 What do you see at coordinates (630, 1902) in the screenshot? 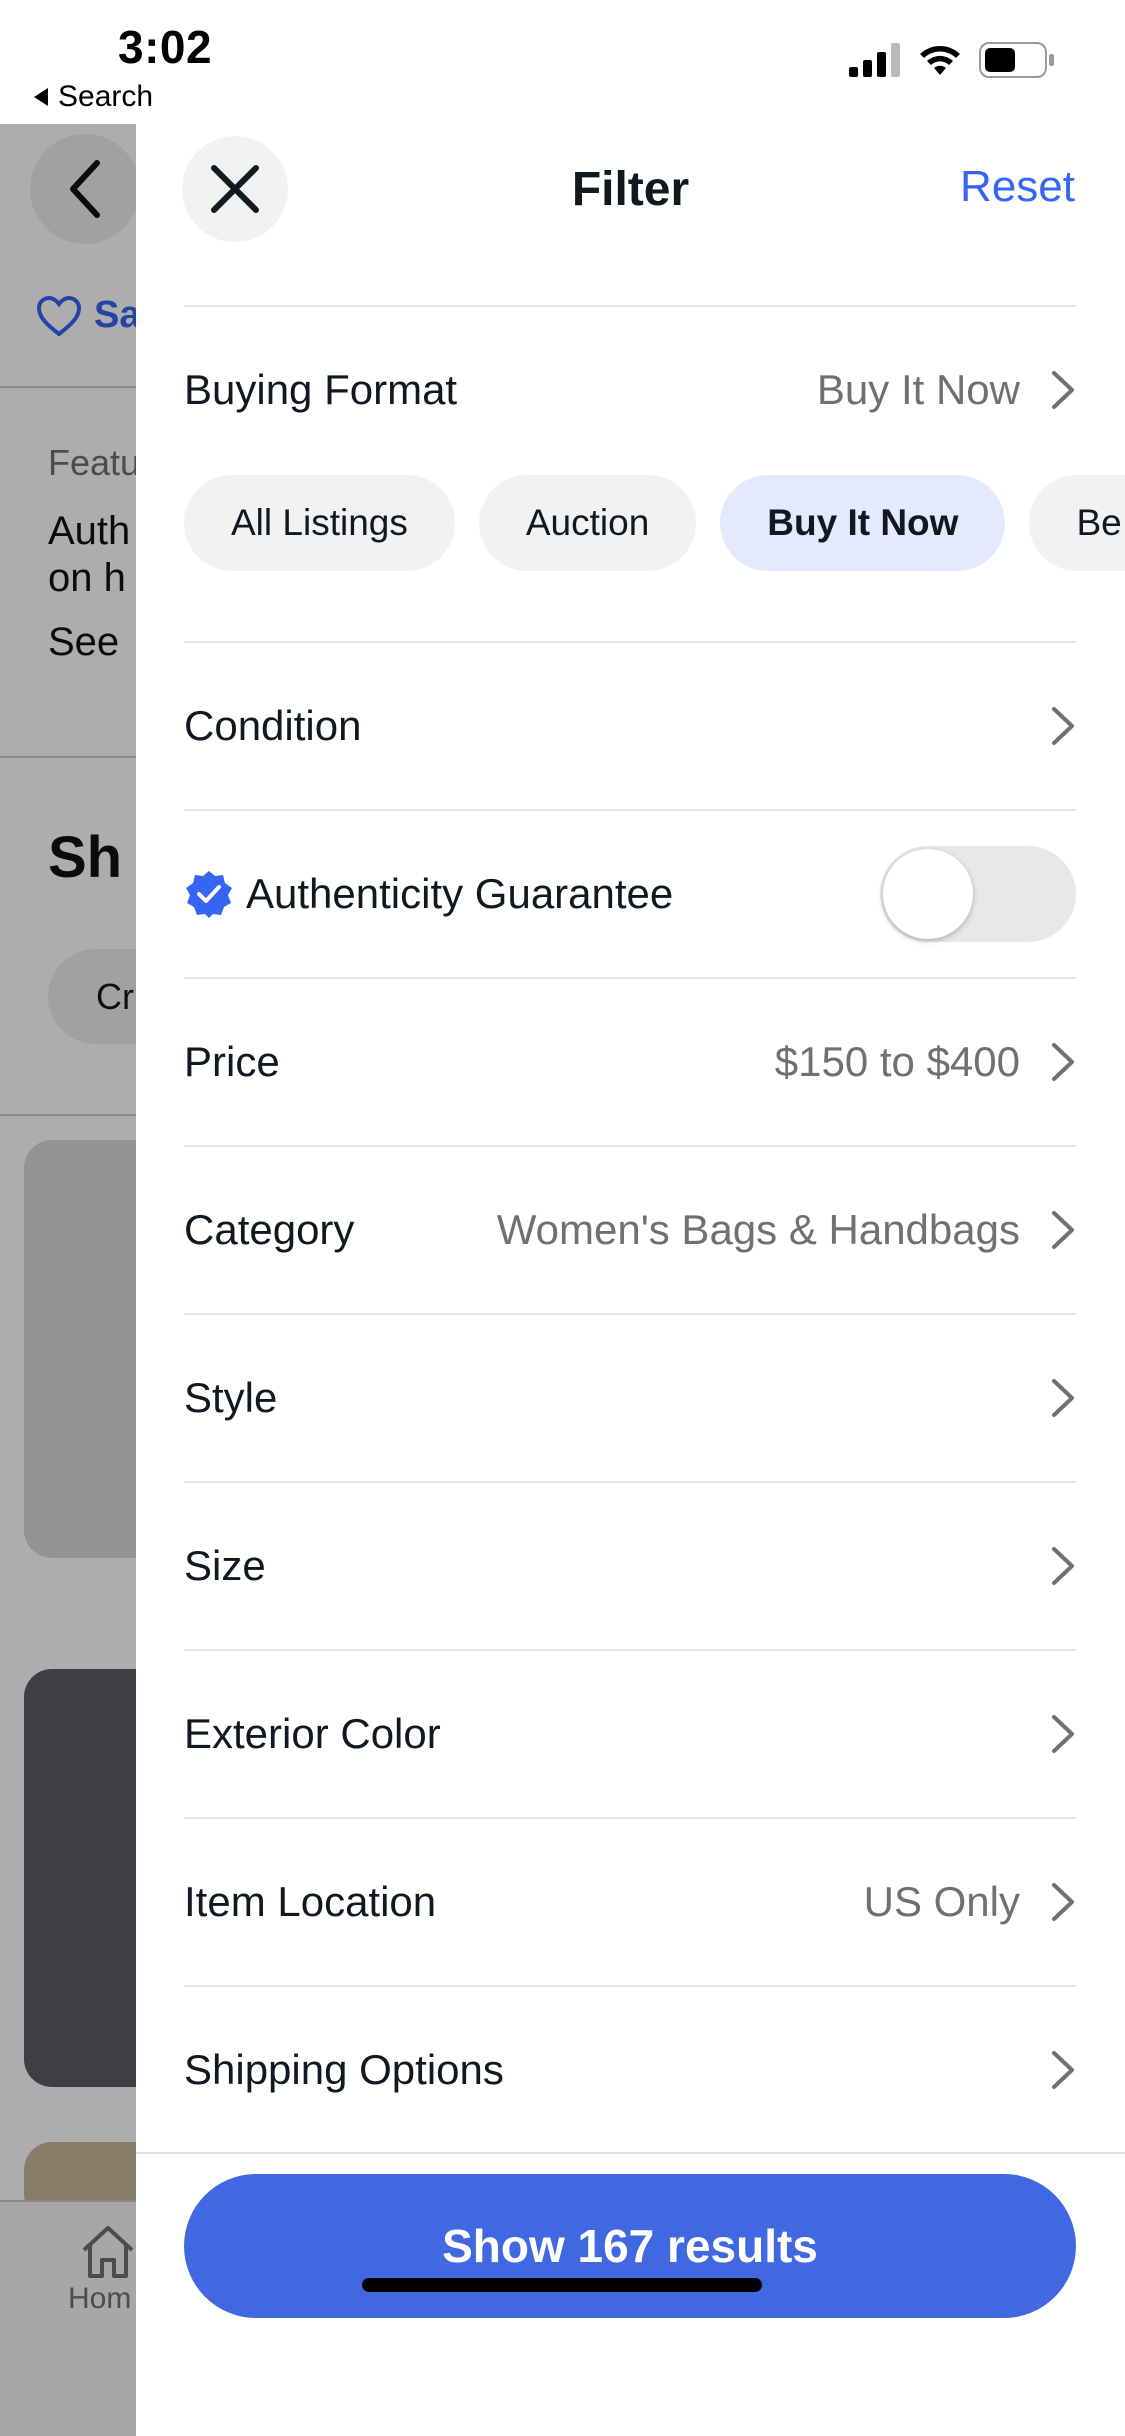
I see `item-location-row: Item Location US Only` at bounding box center [630, 1902].